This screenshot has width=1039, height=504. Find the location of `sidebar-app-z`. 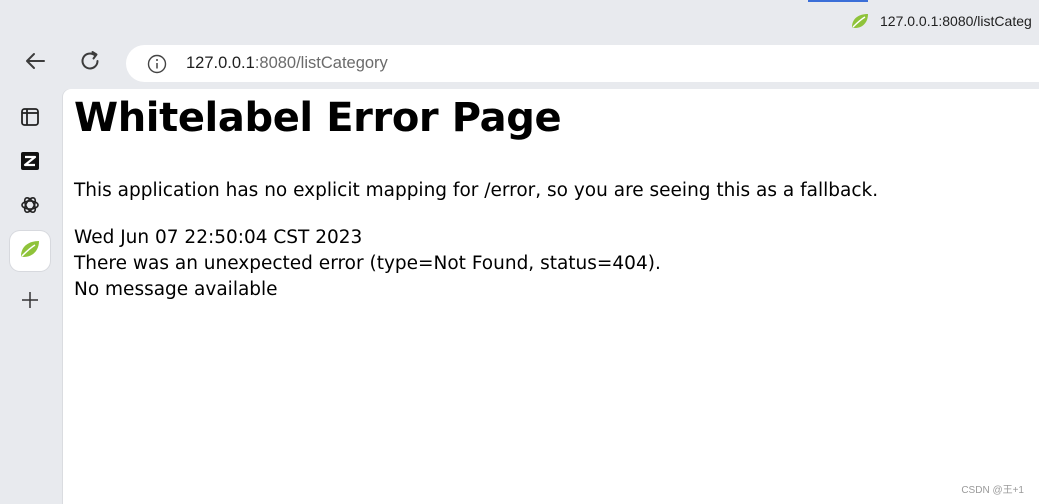

sidebar-app-z is located at coordinates (30, 163).